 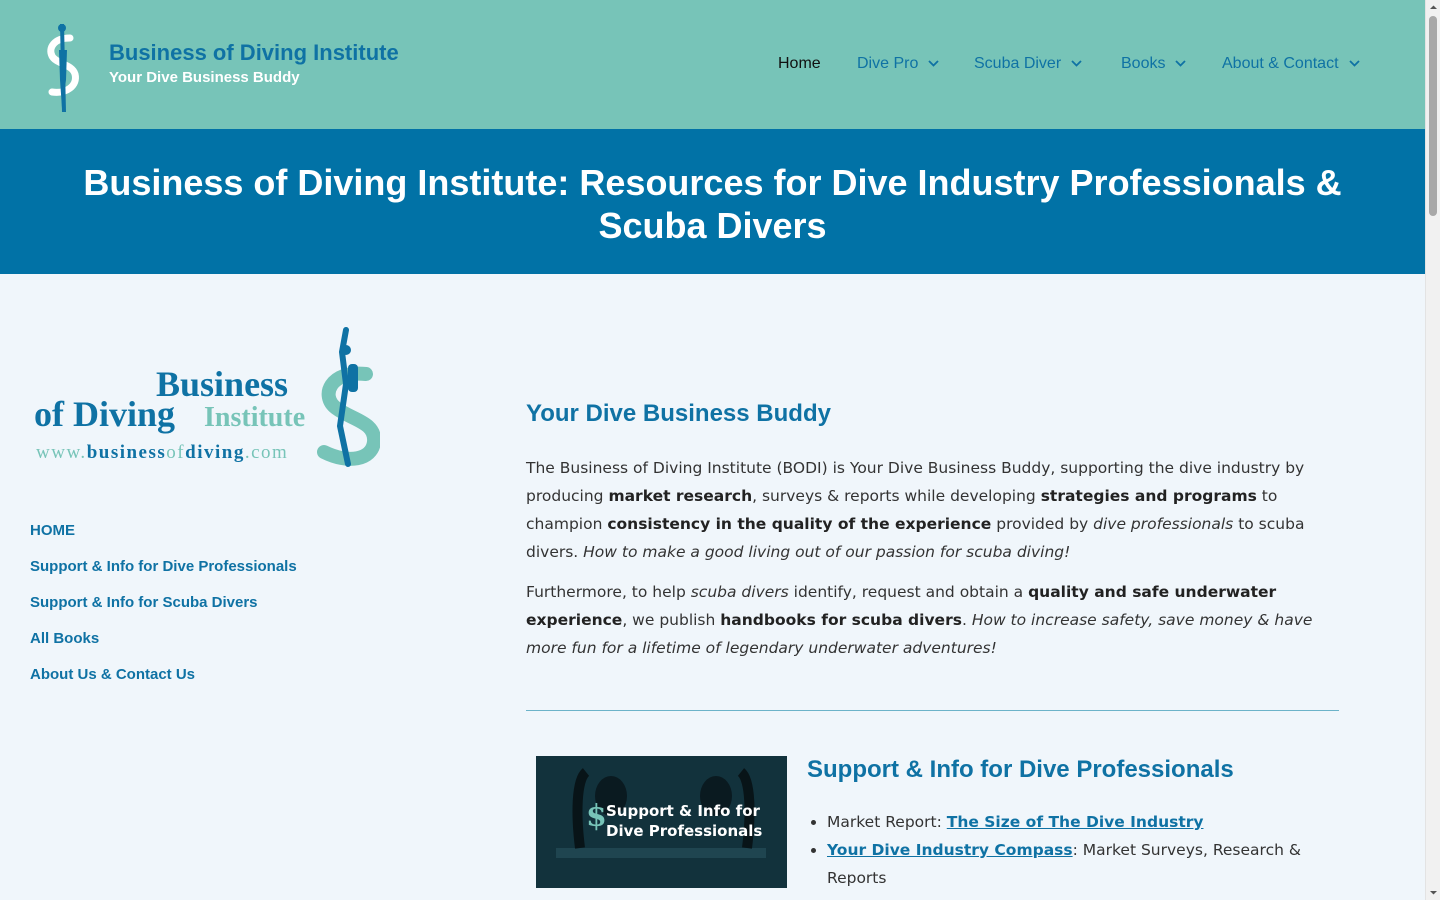 I want to click on nav-about-contact: About & Contact, so click(x=1291, y=64).